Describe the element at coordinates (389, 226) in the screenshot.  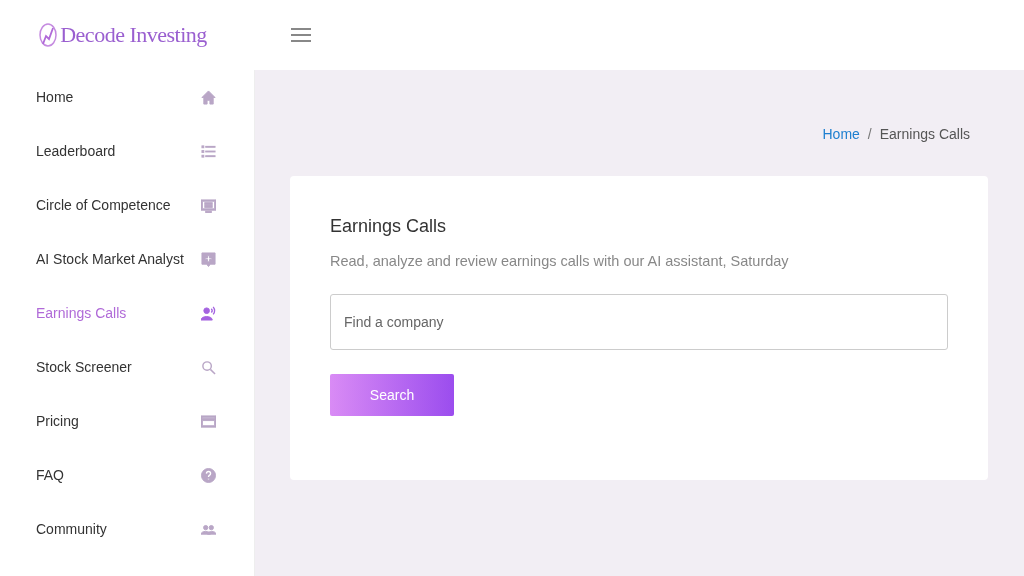
I see `card-title: Earnings Calls` at that location.